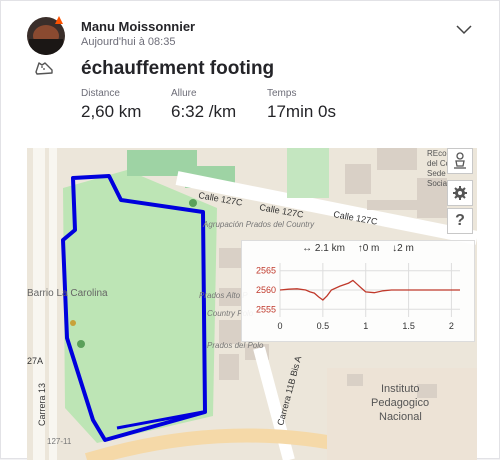 This screenshot has width=500, height=460. I want to click on settings-button, so click(460, 193).